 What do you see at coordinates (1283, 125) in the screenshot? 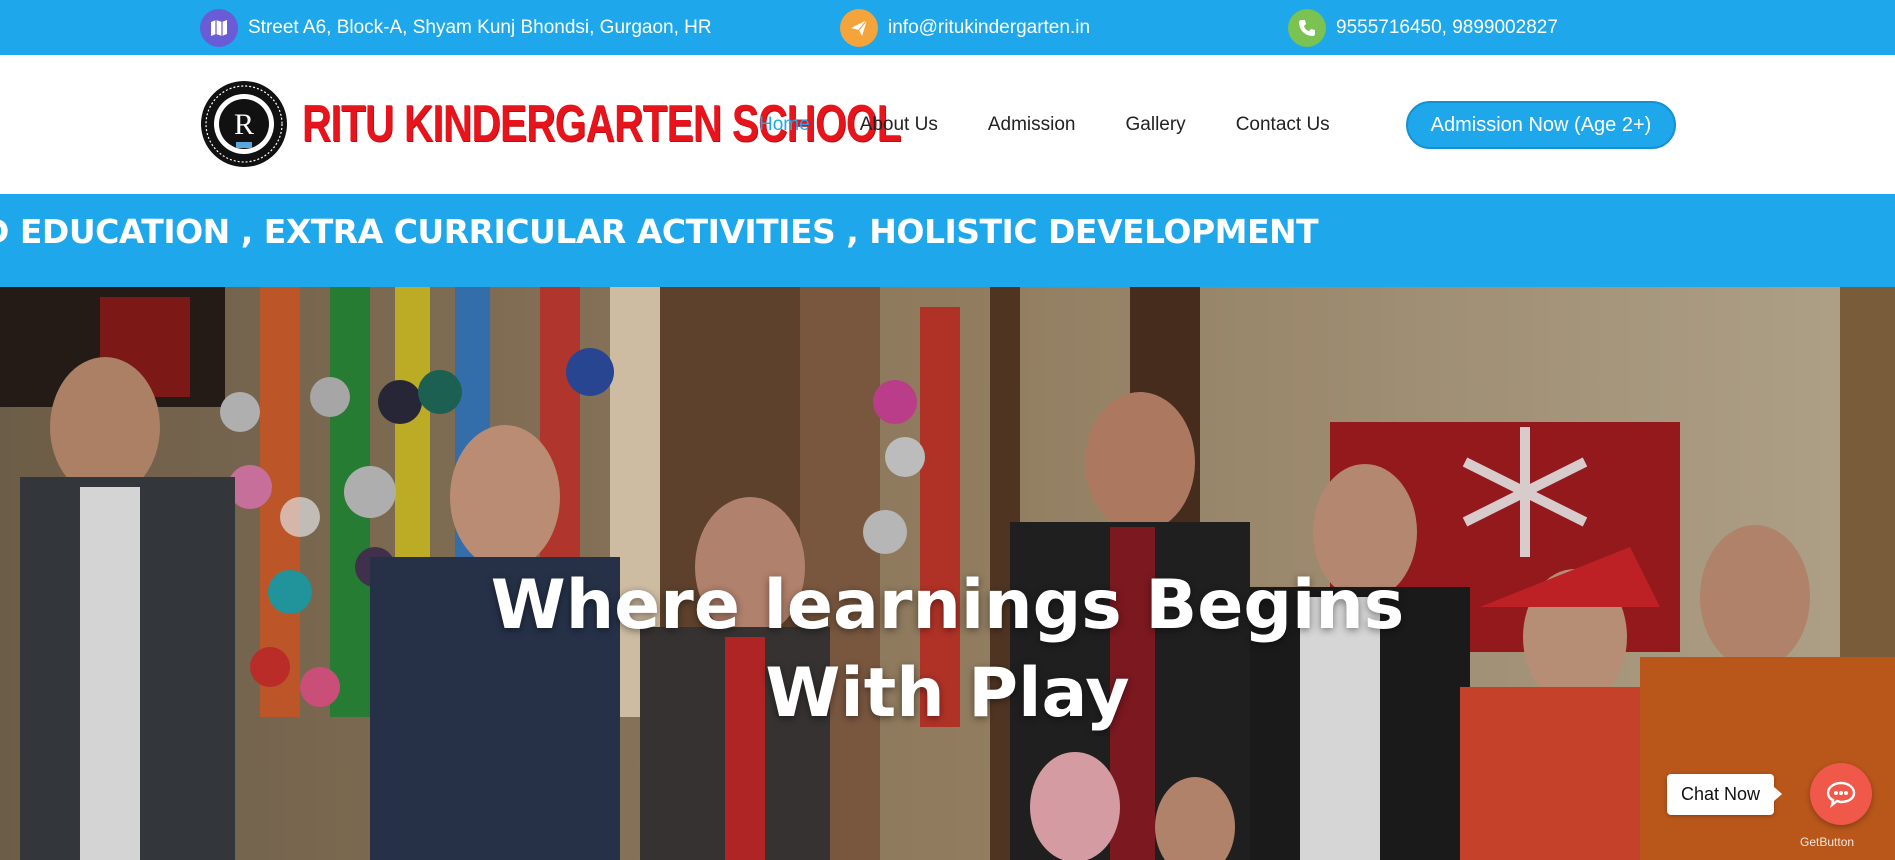
I see `nav-contact-us: Contact Us` at bounding box center [1283, 125].